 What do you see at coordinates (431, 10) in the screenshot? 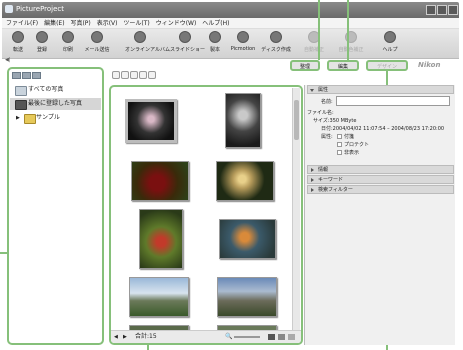
I see `minimize-icon` at bounding box center [431, 10].